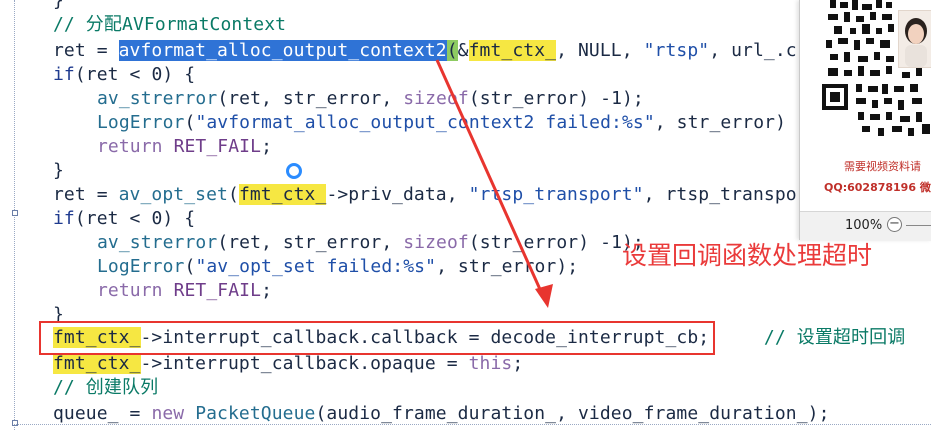  What do you see at coordinates (877, 187) in the screenshot?
I see `contact-text: QQ:602878196 微信` at bounding box center [877, 187].